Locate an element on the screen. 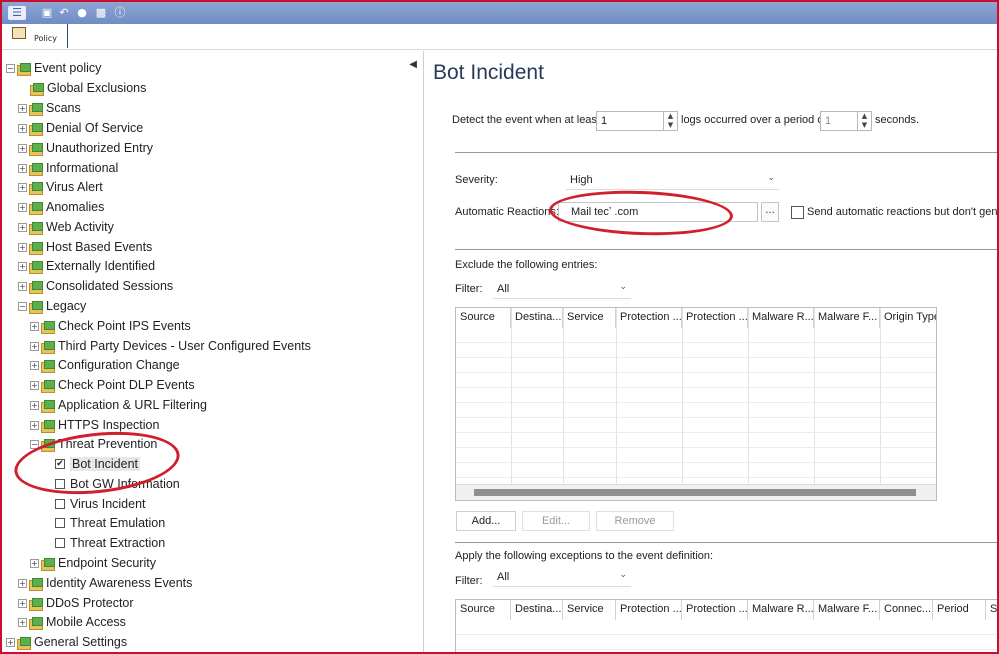  tree-node-application-url-filtering: + Application & URL Filtering is located at coordinates (118, 405).